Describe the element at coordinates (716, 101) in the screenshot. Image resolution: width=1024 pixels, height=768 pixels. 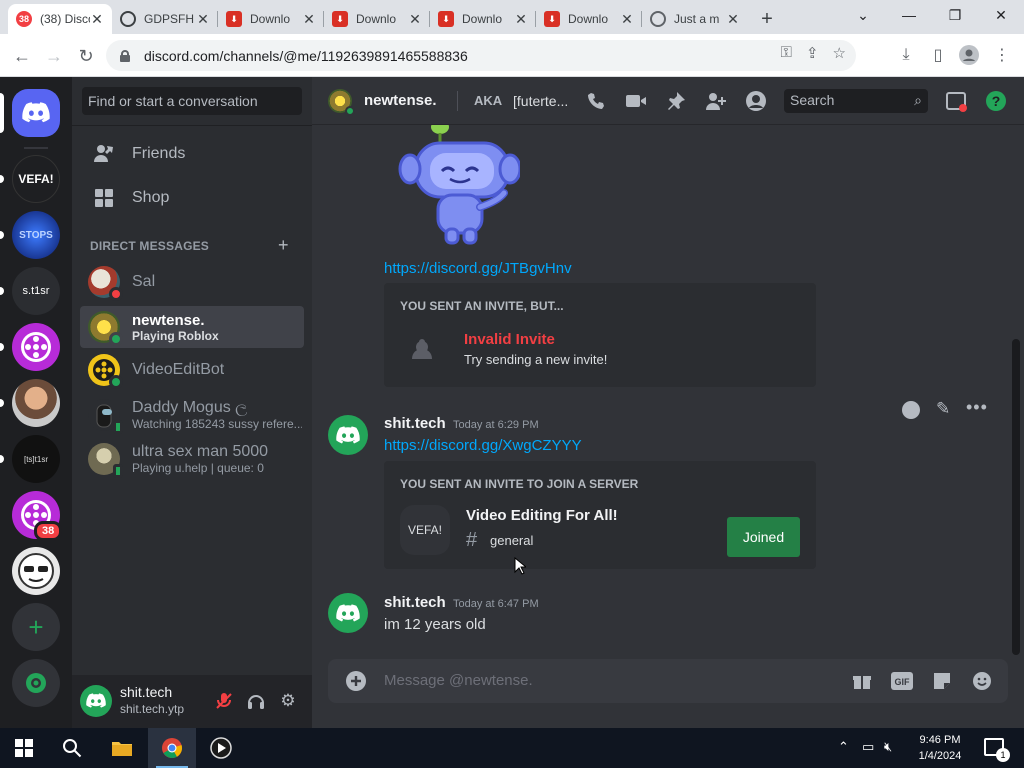
I see `add-friends-to-dm-icon` at that location.